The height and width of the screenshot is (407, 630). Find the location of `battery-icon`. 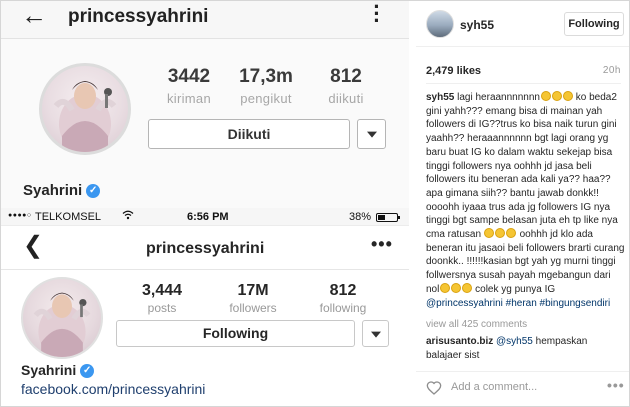

battery-icon is located at coordinates (388, 217).